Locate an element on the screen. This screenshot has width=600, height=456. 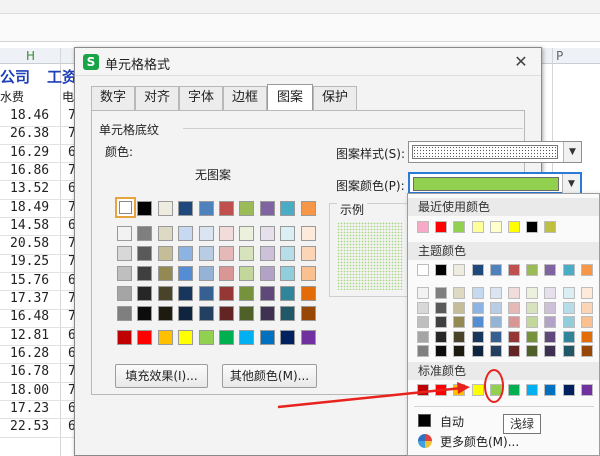
sheet-title-cell: 公司 is located at coordinates (15, 76).